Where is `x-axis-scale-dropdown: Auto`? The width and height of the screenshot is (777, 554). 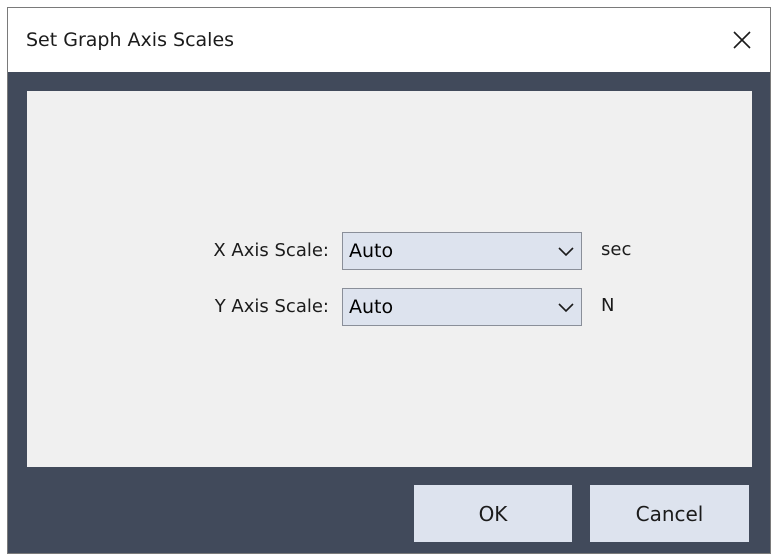
x-axis-scale-dropdown: Auto is located at coordinates (462, 251).